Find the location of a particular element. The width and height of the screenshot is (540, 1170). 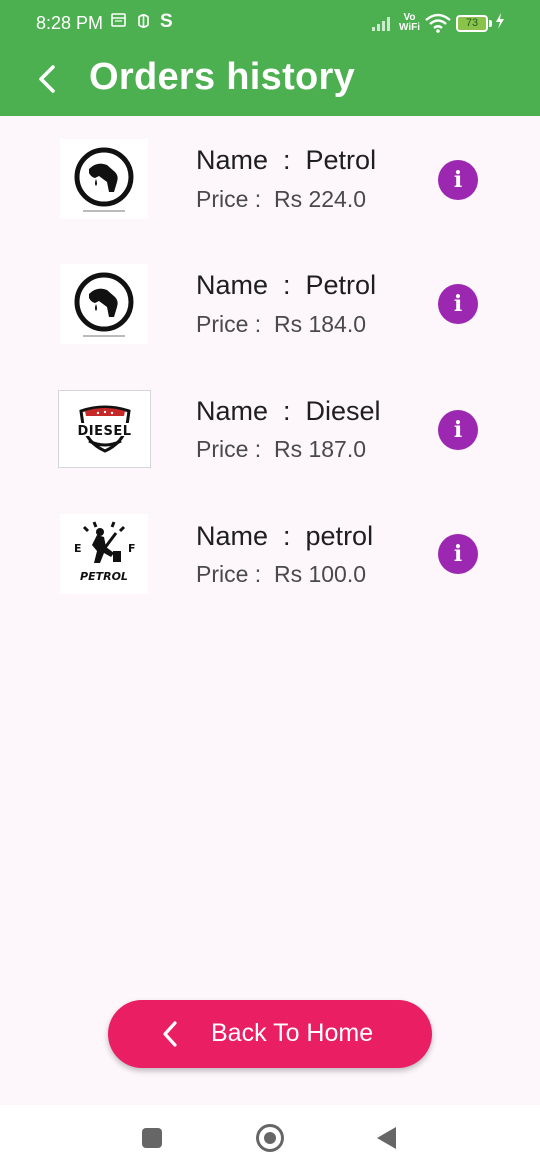

order-item: Name : Petrol Price : Rs 224.0 i is located at coordinates (270, 178).